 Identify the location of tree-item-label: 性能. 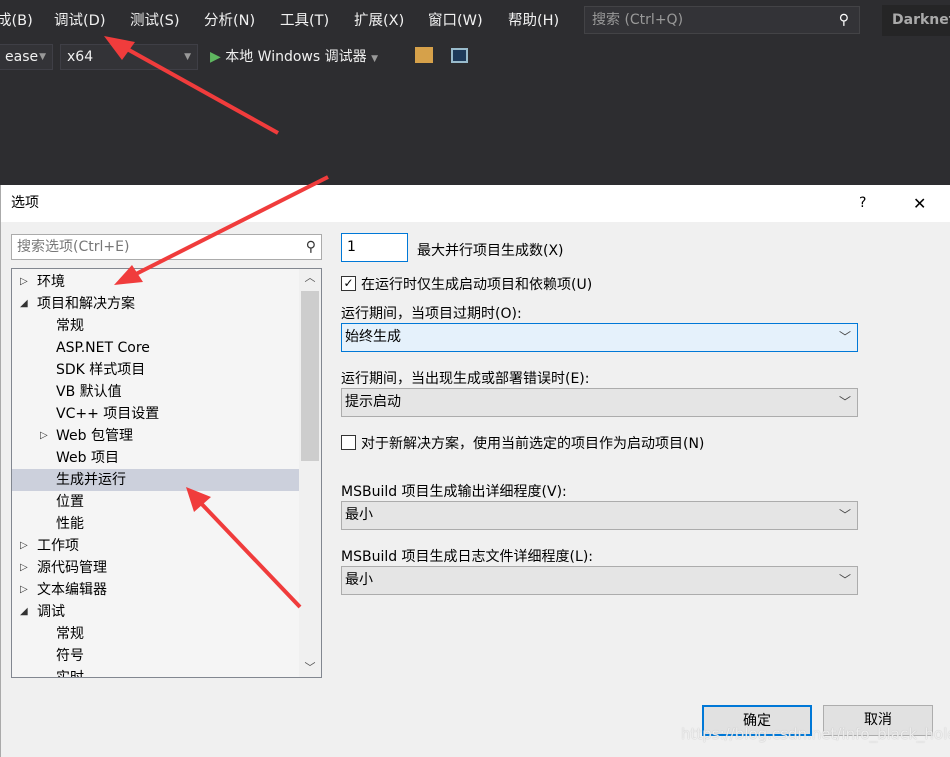
(70, 524).